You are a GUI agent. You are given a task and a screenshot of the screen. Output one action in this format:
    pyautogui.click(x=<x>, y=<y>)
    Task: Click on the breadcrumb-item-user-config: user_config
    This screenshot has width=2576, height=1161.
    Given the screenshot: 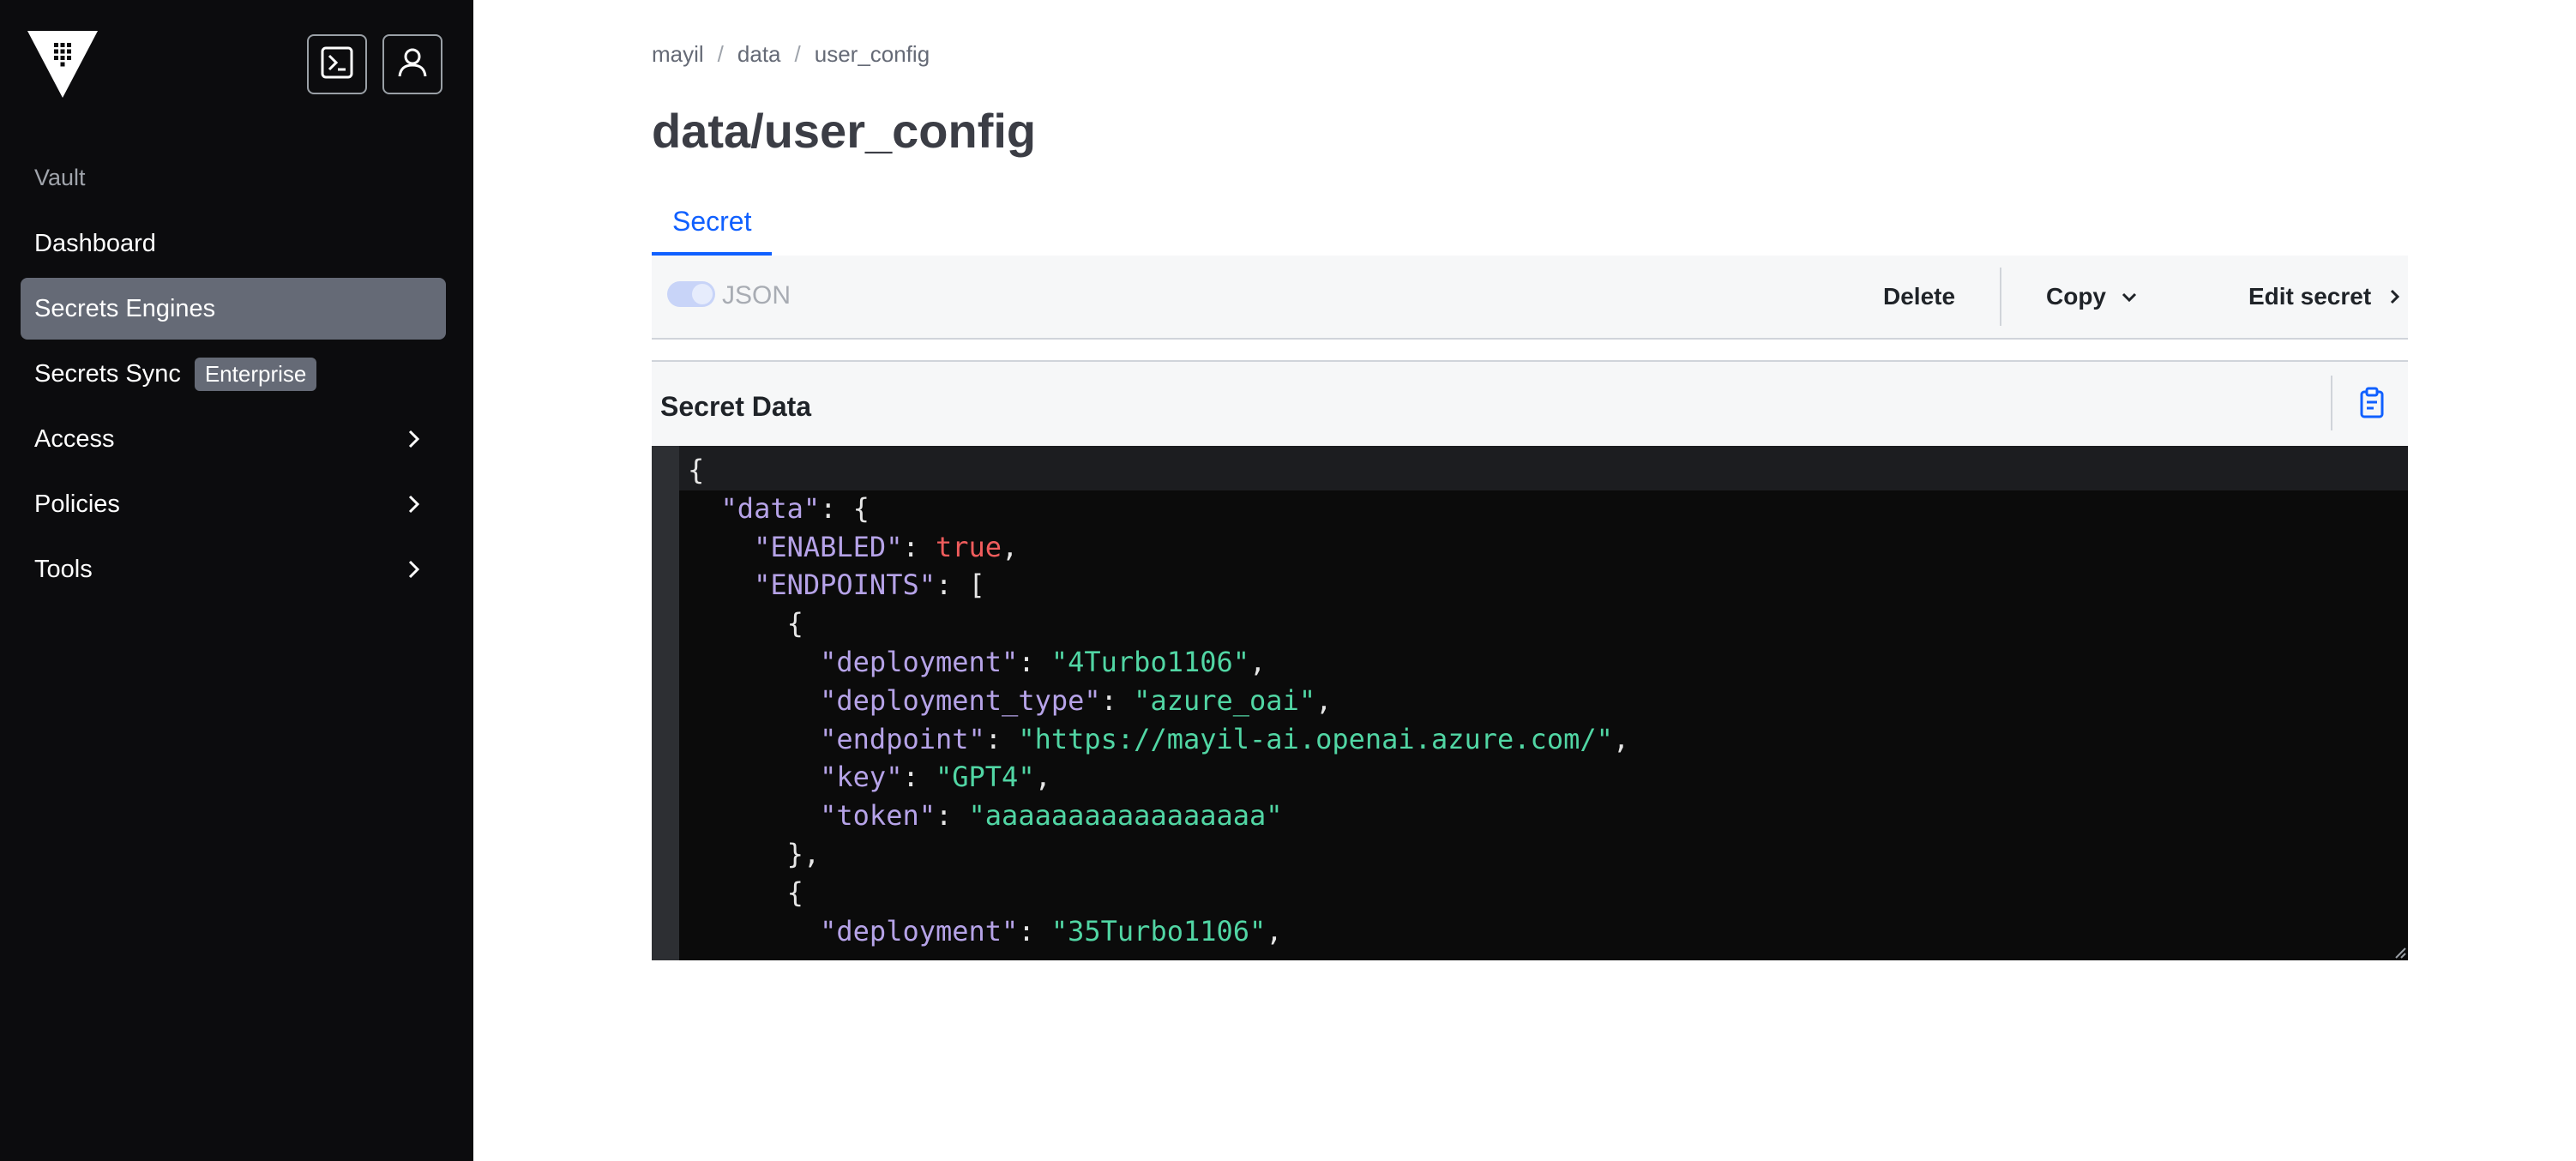 What is the action you would take?
    pyautogui.click(x=872, y=54)
    